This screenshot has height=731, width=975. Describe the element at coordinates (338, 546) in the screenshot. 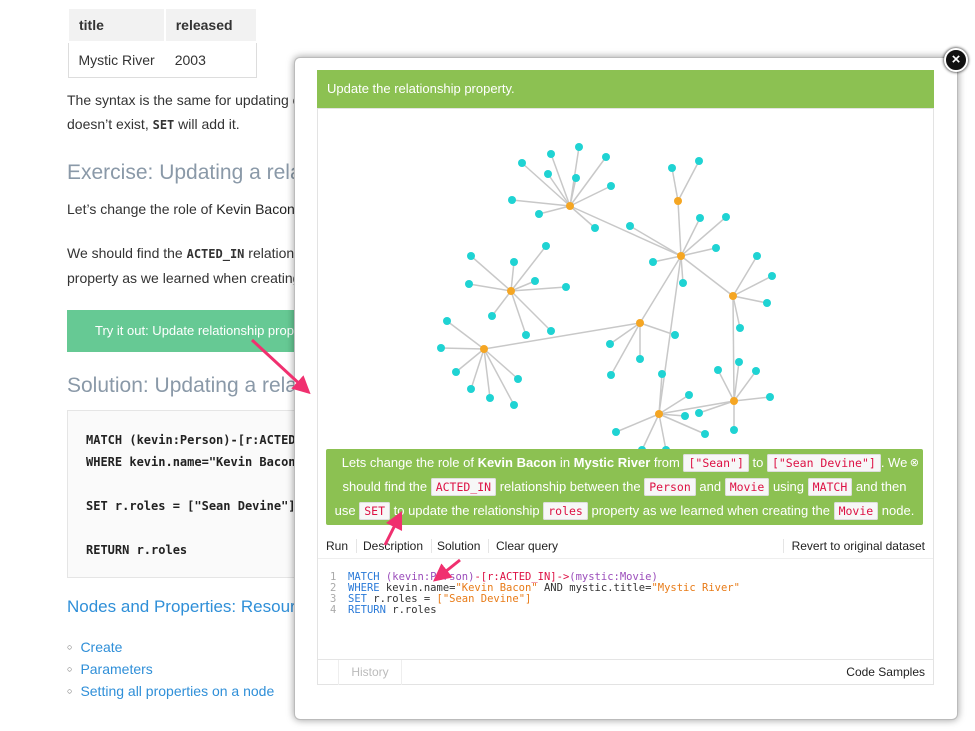

I see `run-button: Run` at that location.